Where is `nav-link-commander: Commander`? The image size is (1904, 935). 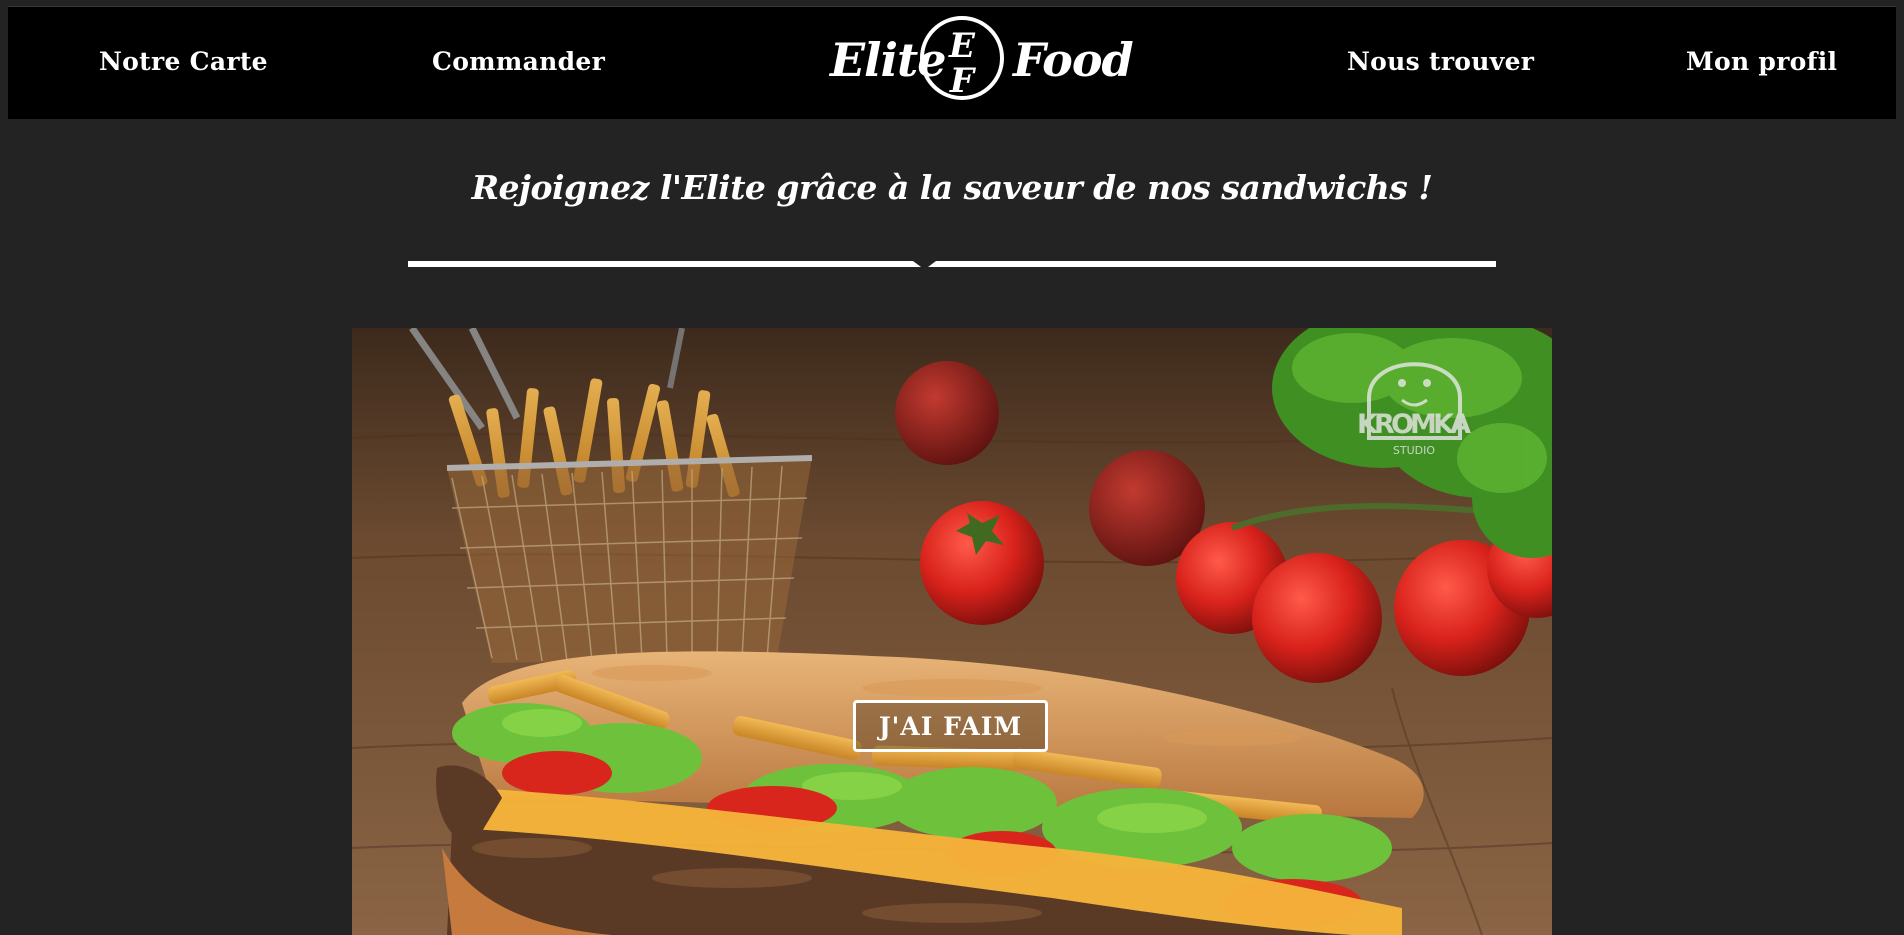
nav-link-commander: Commander is located at coordinates (518, 61).